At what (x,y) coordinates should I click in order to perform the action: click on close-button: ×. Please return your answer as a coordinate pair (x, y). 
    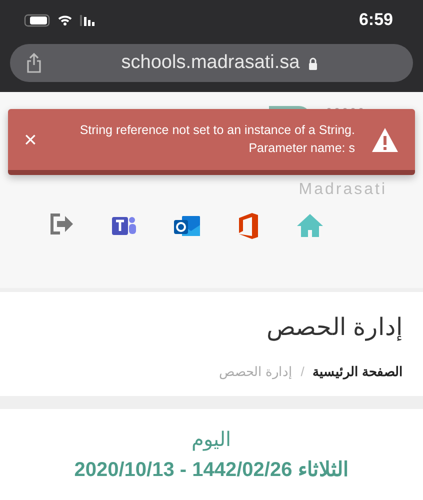
    Looking at the image, I should click on (30, 139).